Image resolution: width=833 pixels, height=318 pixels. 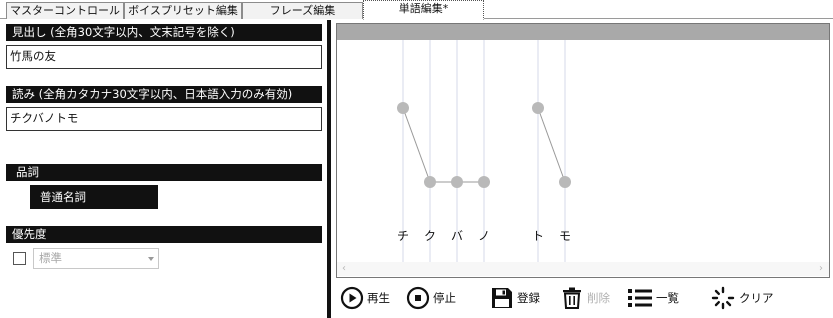 I want to click on play-circle-icon, so click(x=352, y=298).